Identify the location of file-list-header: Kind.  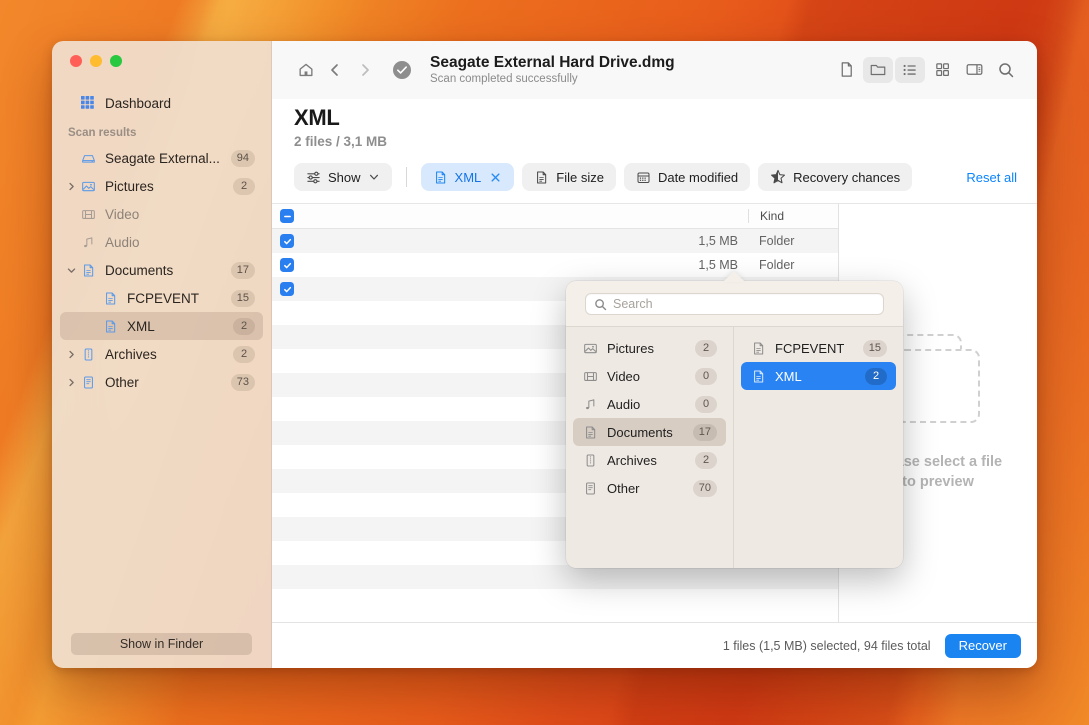
(555, 216).